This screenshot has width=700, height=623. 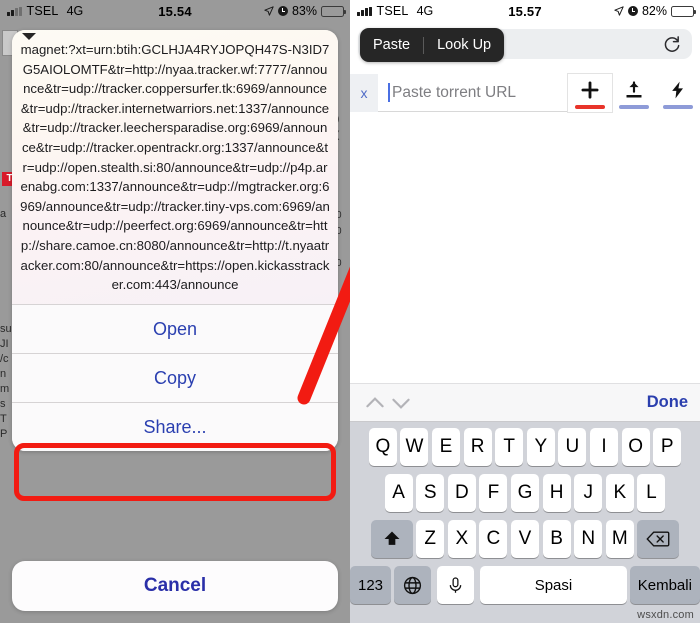 I want to click on key-y: Y, so click(x=540, y=447).